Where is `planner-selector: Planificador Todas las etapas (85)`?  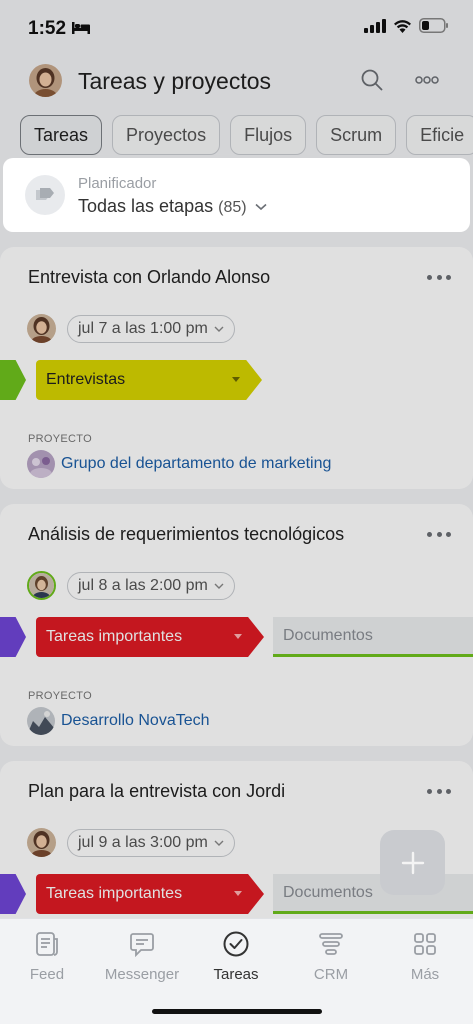
planner-selector: Planificador Todas las etapas (85) is located at coordinates (236, 195).